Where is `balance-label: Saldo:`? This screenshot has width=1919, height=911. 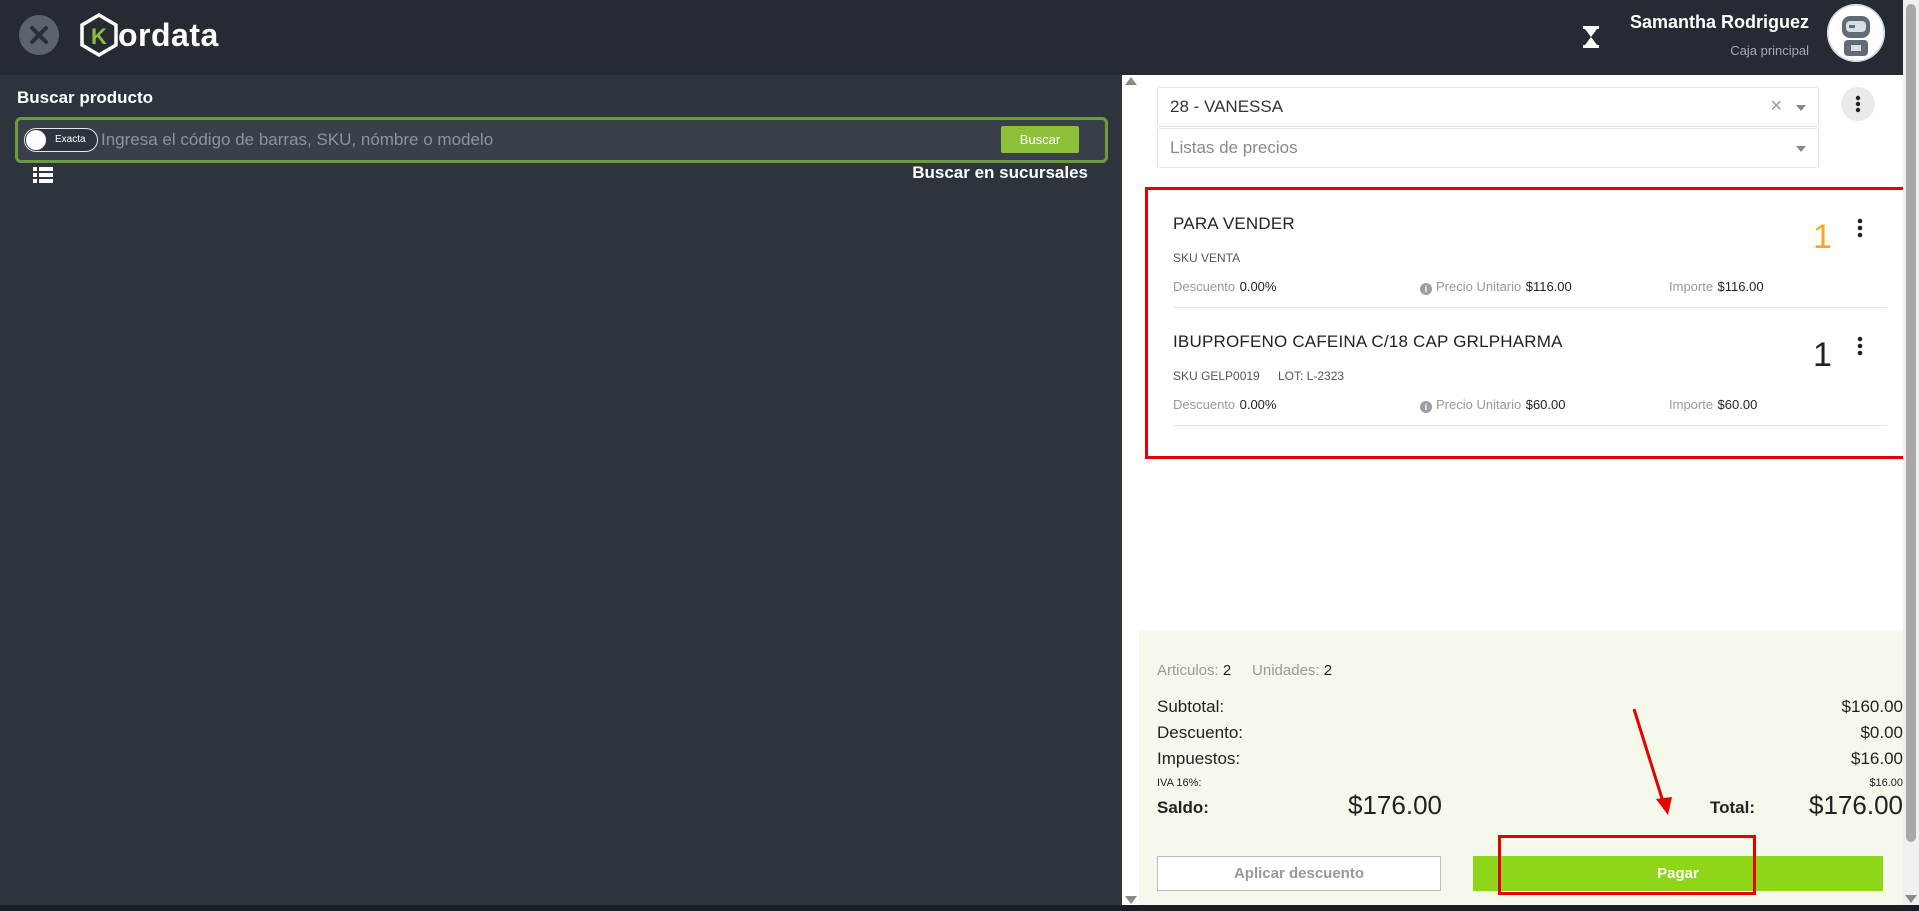
balance-label: Saldo: is located at coordinates (1183, 807).